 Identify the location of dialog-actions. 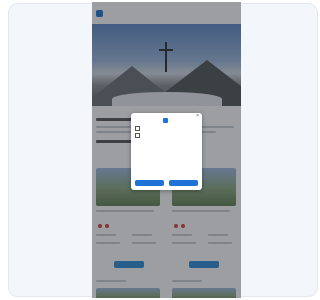
(166, 183).